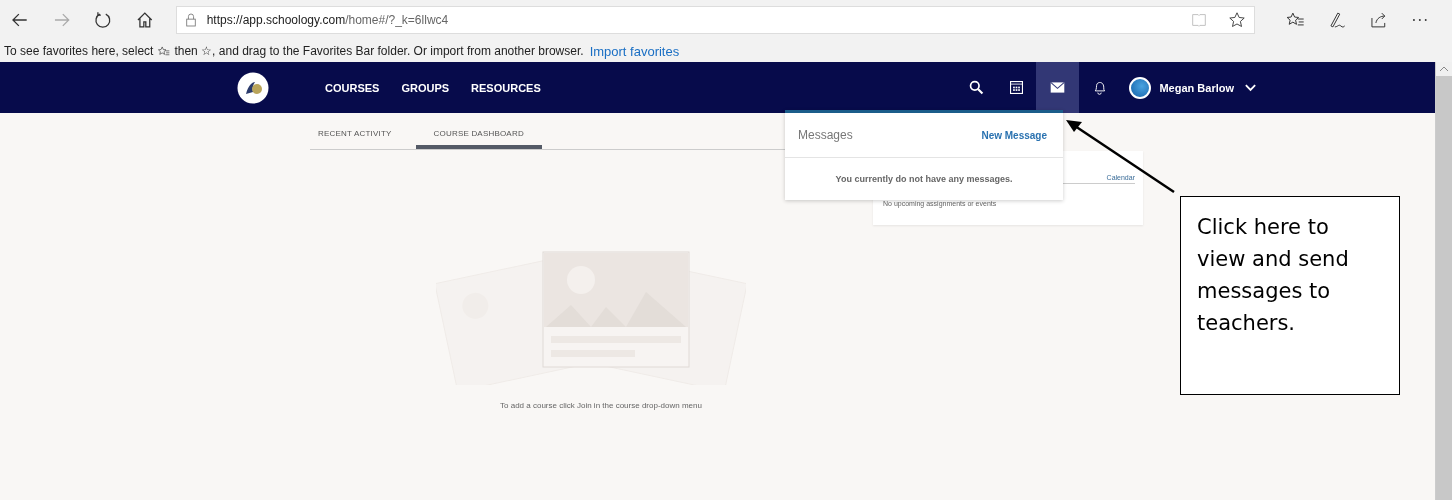 The image size is (1452, 500). Describe the element at coordinates (253, 87) in the screenshot. I see `school-logo` at that location.